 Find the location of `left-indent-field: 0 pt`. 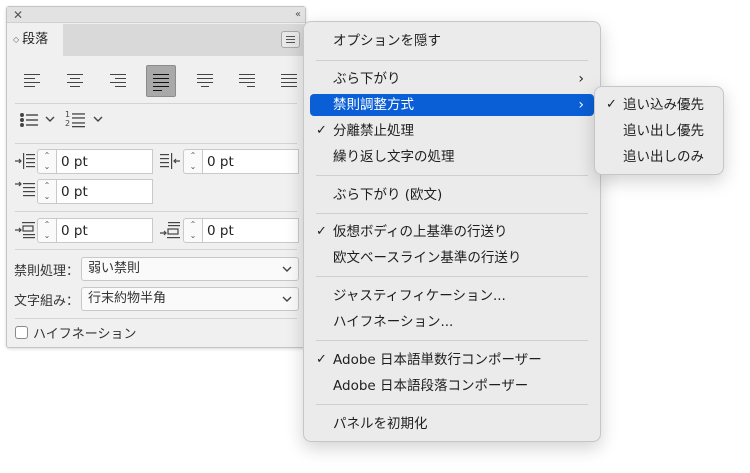

left-indent-field: 0 pt is located at coordinates (105, 161).